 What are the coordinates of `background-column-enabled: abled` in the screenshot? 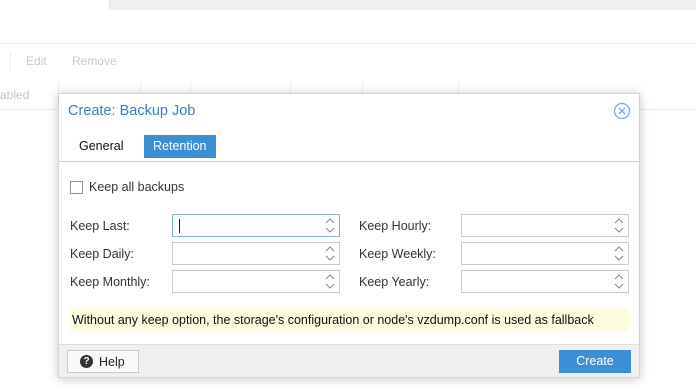 It's located at (15, 95).